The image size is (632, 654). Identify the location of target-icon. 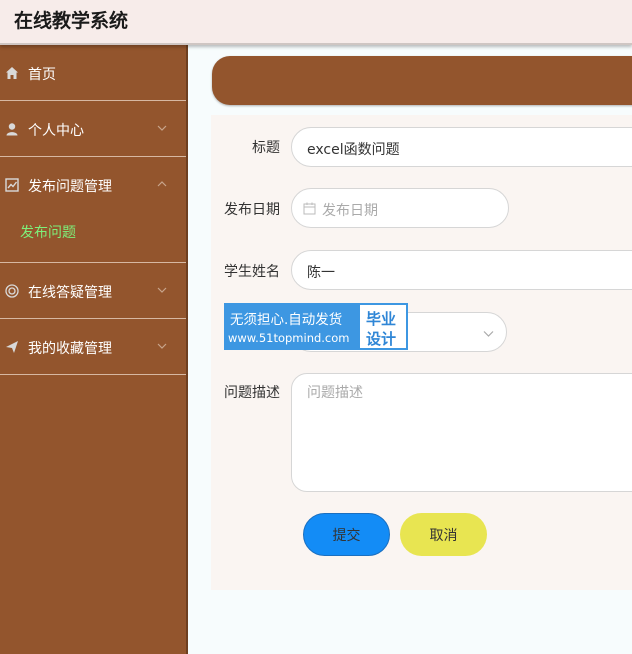
(12, 291).